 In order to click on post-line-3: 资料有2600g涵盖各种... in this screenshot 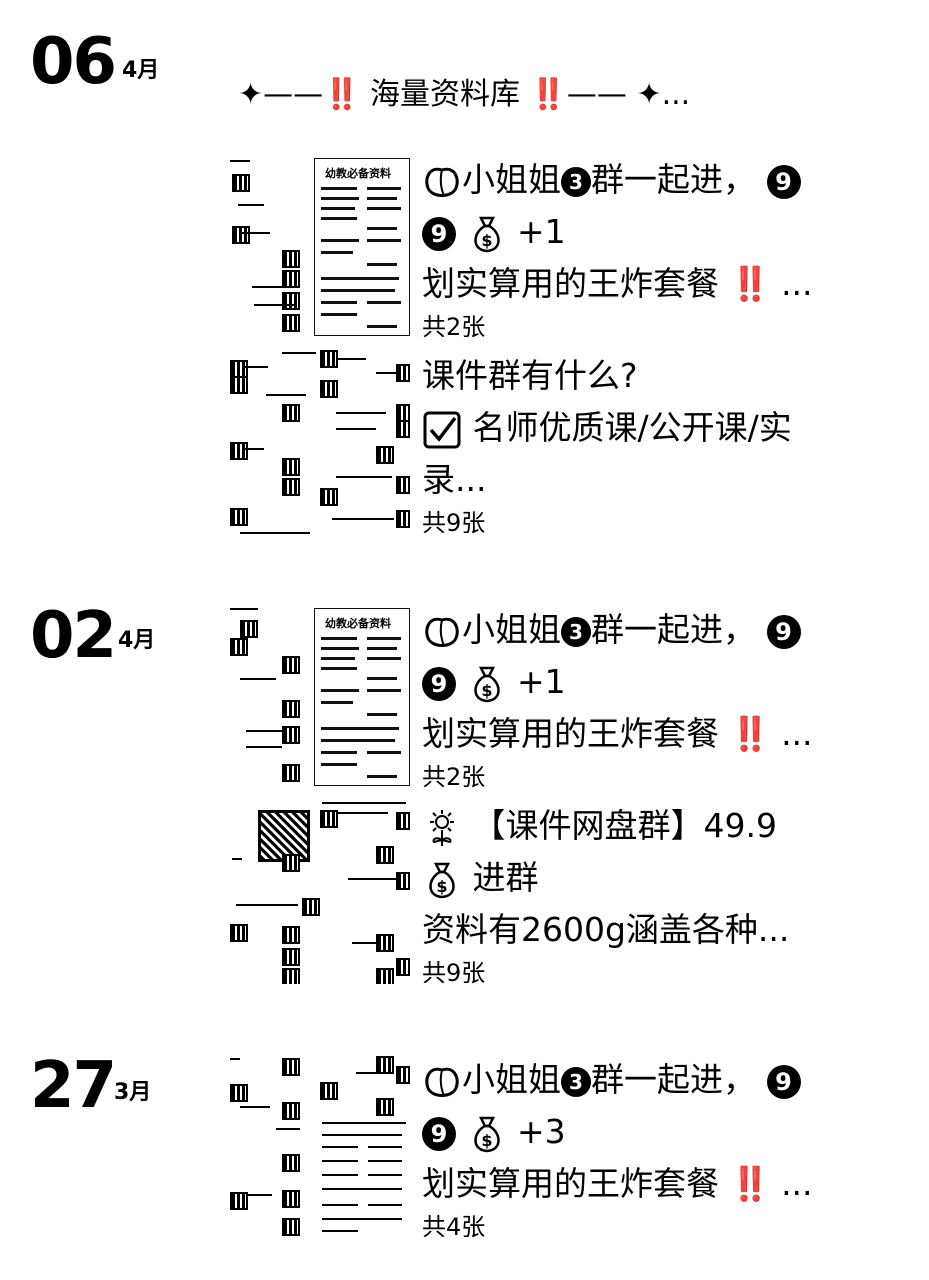, I will do `click(606, 929)`.